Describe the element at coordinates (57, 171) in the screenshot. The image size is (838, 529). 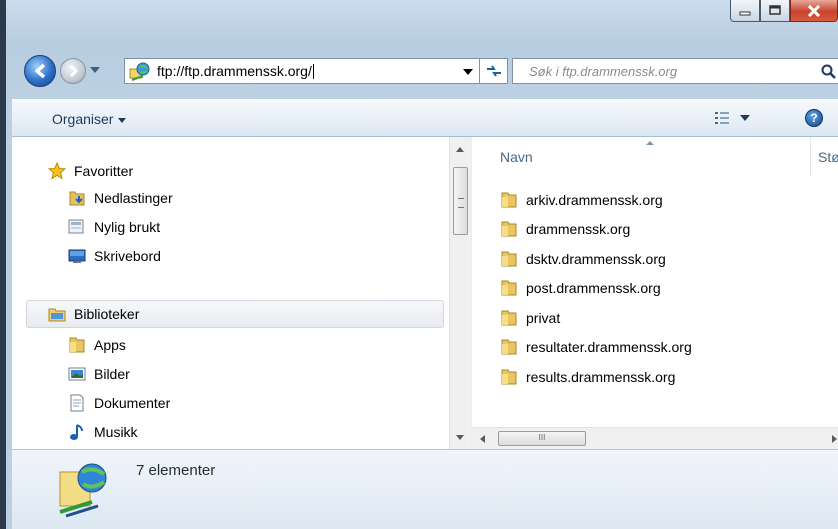
I see `star-icon` at that location.